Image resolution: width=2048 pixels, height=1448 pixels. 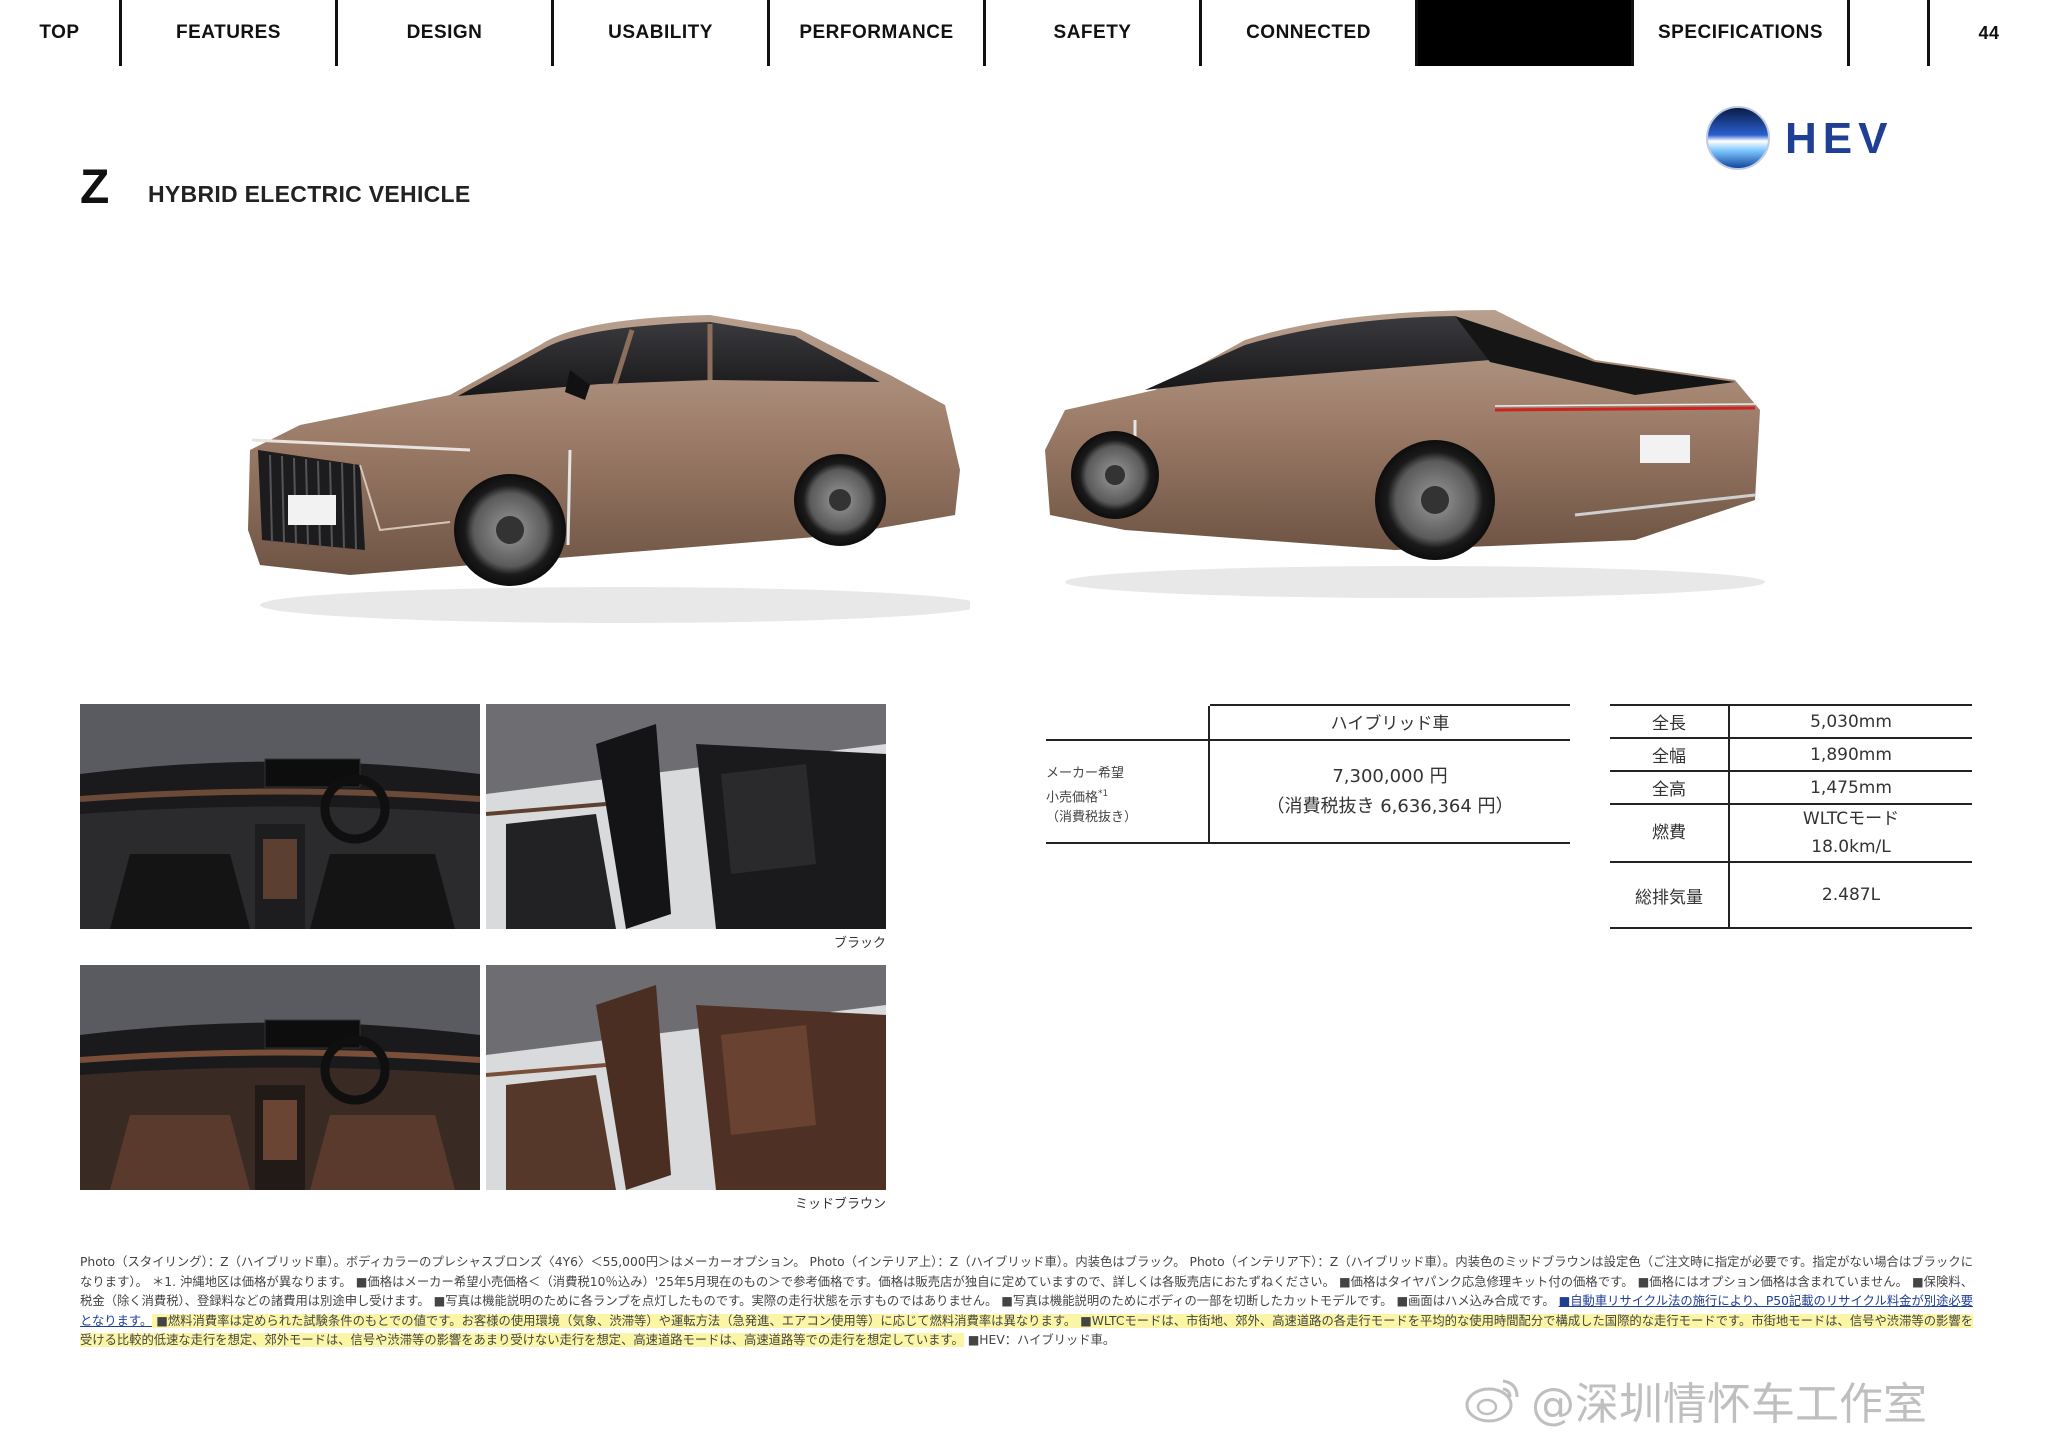 I want to click on price-label-line2: 小売価格, so click(x=1072, y=798).